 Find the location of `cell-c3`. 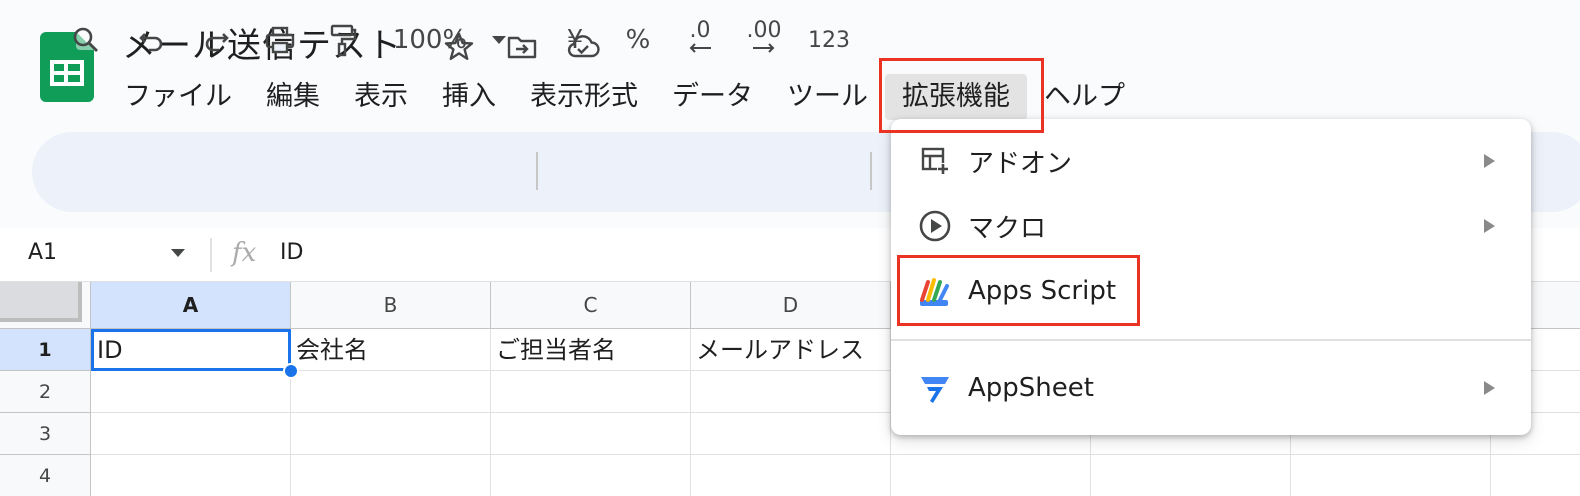

cell-c3 is located at coordinates (591, 434).